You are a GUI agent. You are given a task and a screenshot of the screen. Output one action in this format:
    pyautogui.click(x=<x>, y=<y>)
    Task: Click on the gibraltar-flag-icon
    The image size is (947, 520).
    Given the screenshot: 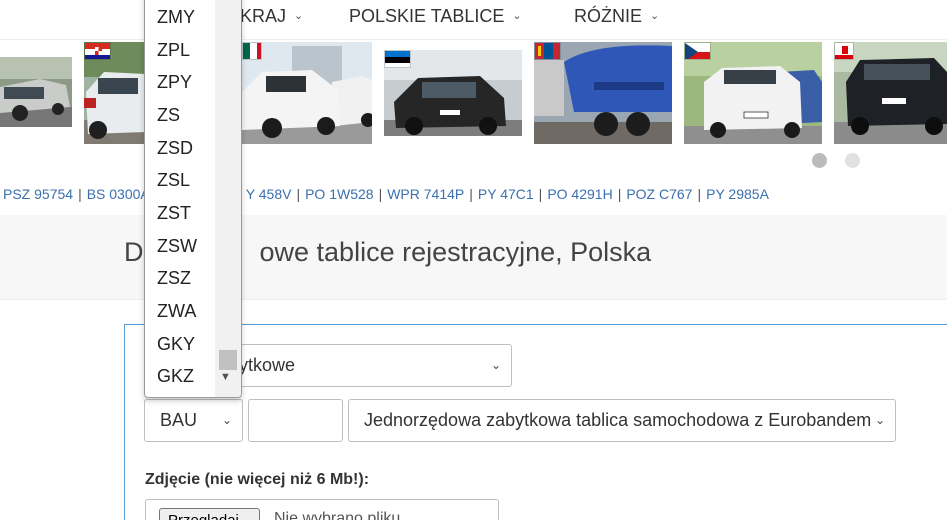 What is the action you would take?
    pyautogui.click(x=844, y=51)
    